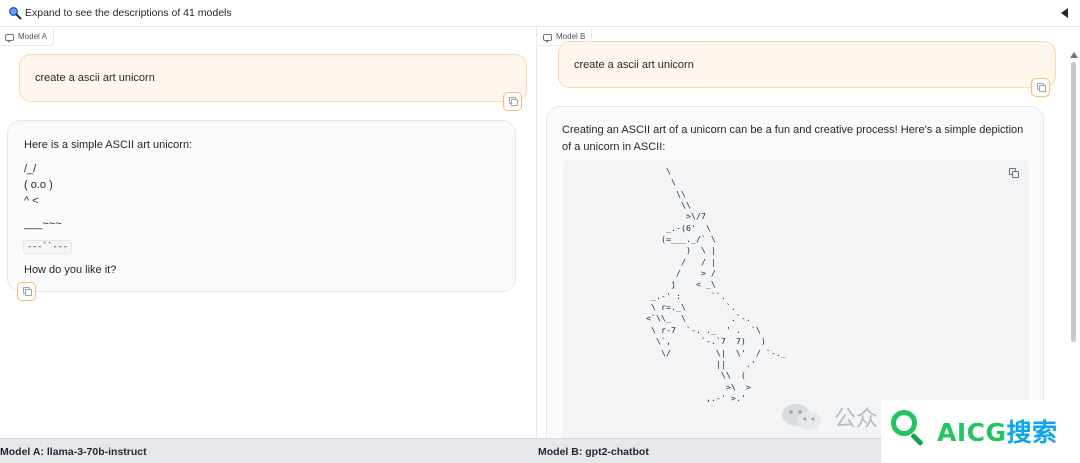  I want to click on model-b-intro-line-2: of a unicorn in ASCII:, so click(614, 147).